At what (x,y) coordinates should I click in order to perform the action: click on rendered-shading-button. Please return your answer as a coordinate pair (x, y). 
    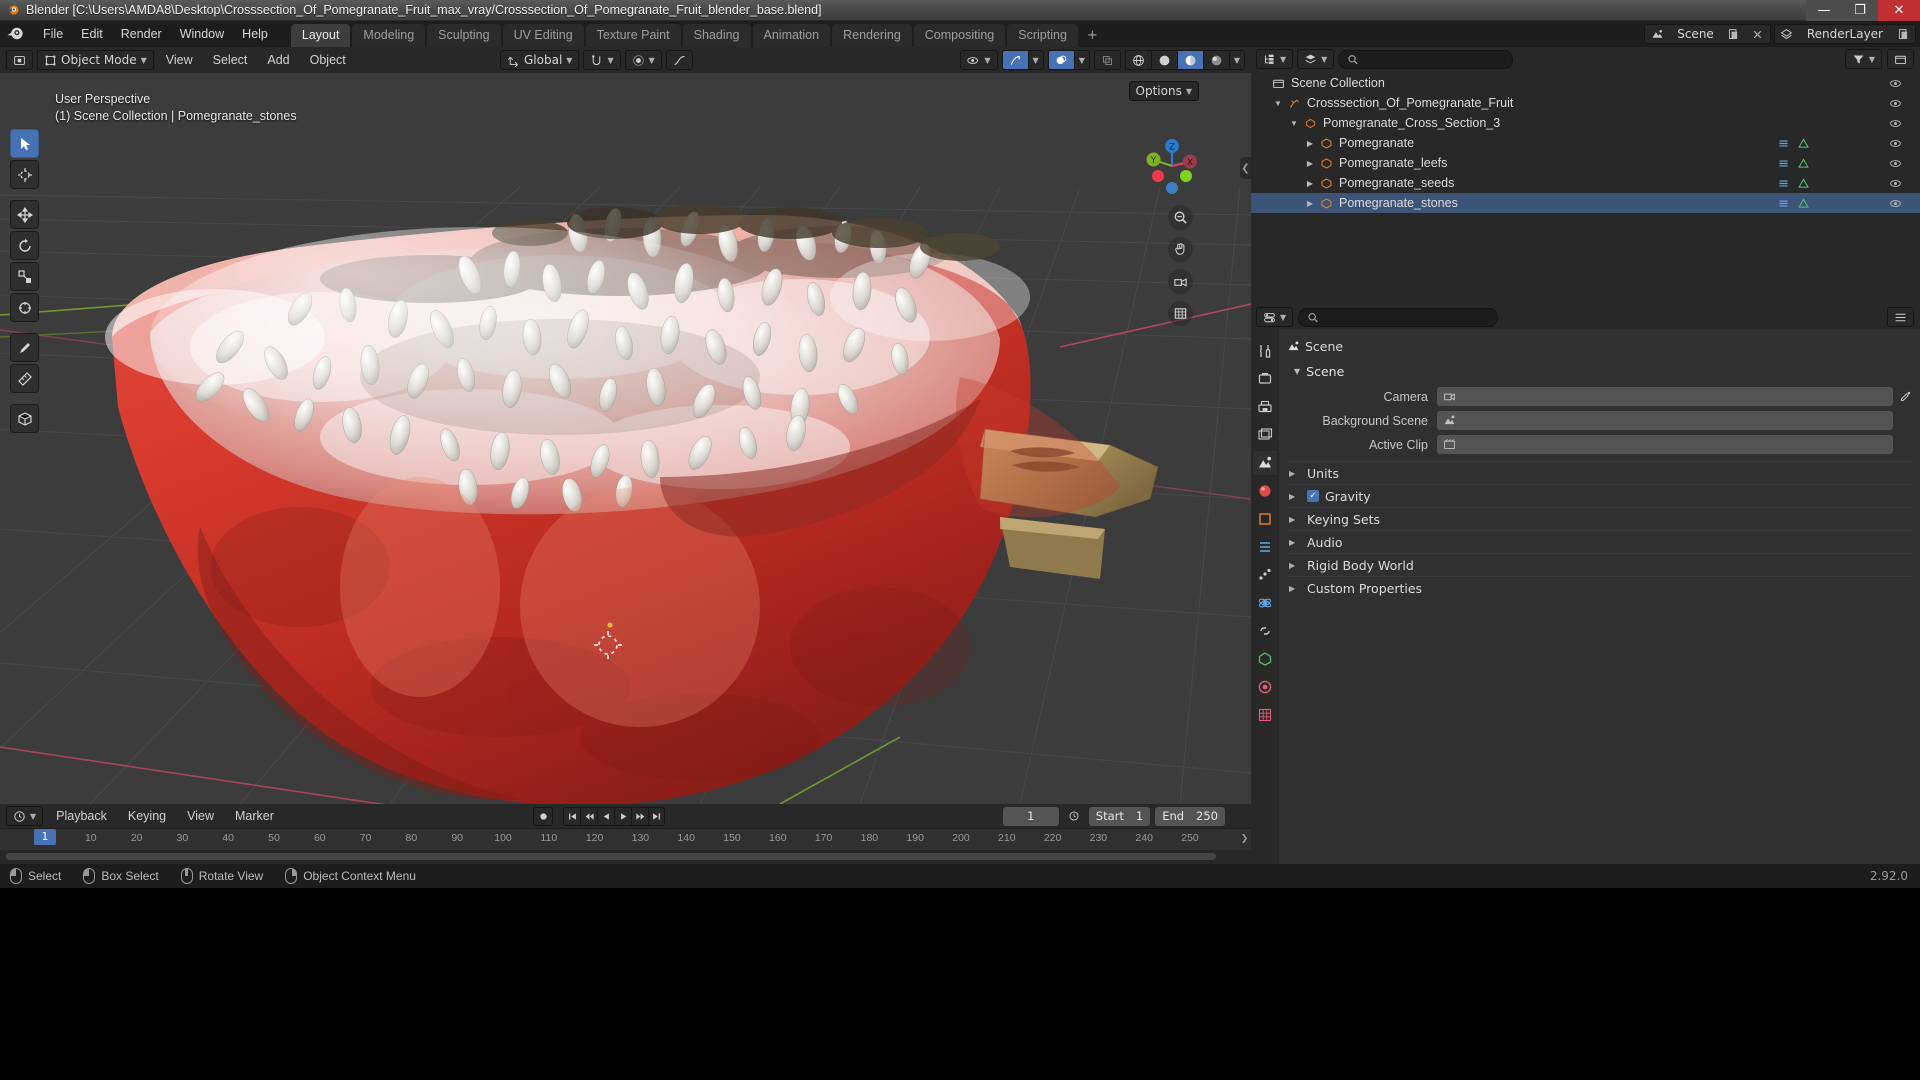
    Looking at the image, I should click on (1216, 60).